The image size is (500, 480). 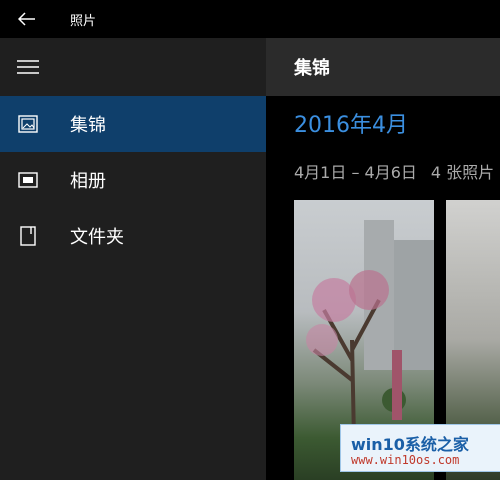 I want to click on back-arrow-icon, so click(x=26, y=19).